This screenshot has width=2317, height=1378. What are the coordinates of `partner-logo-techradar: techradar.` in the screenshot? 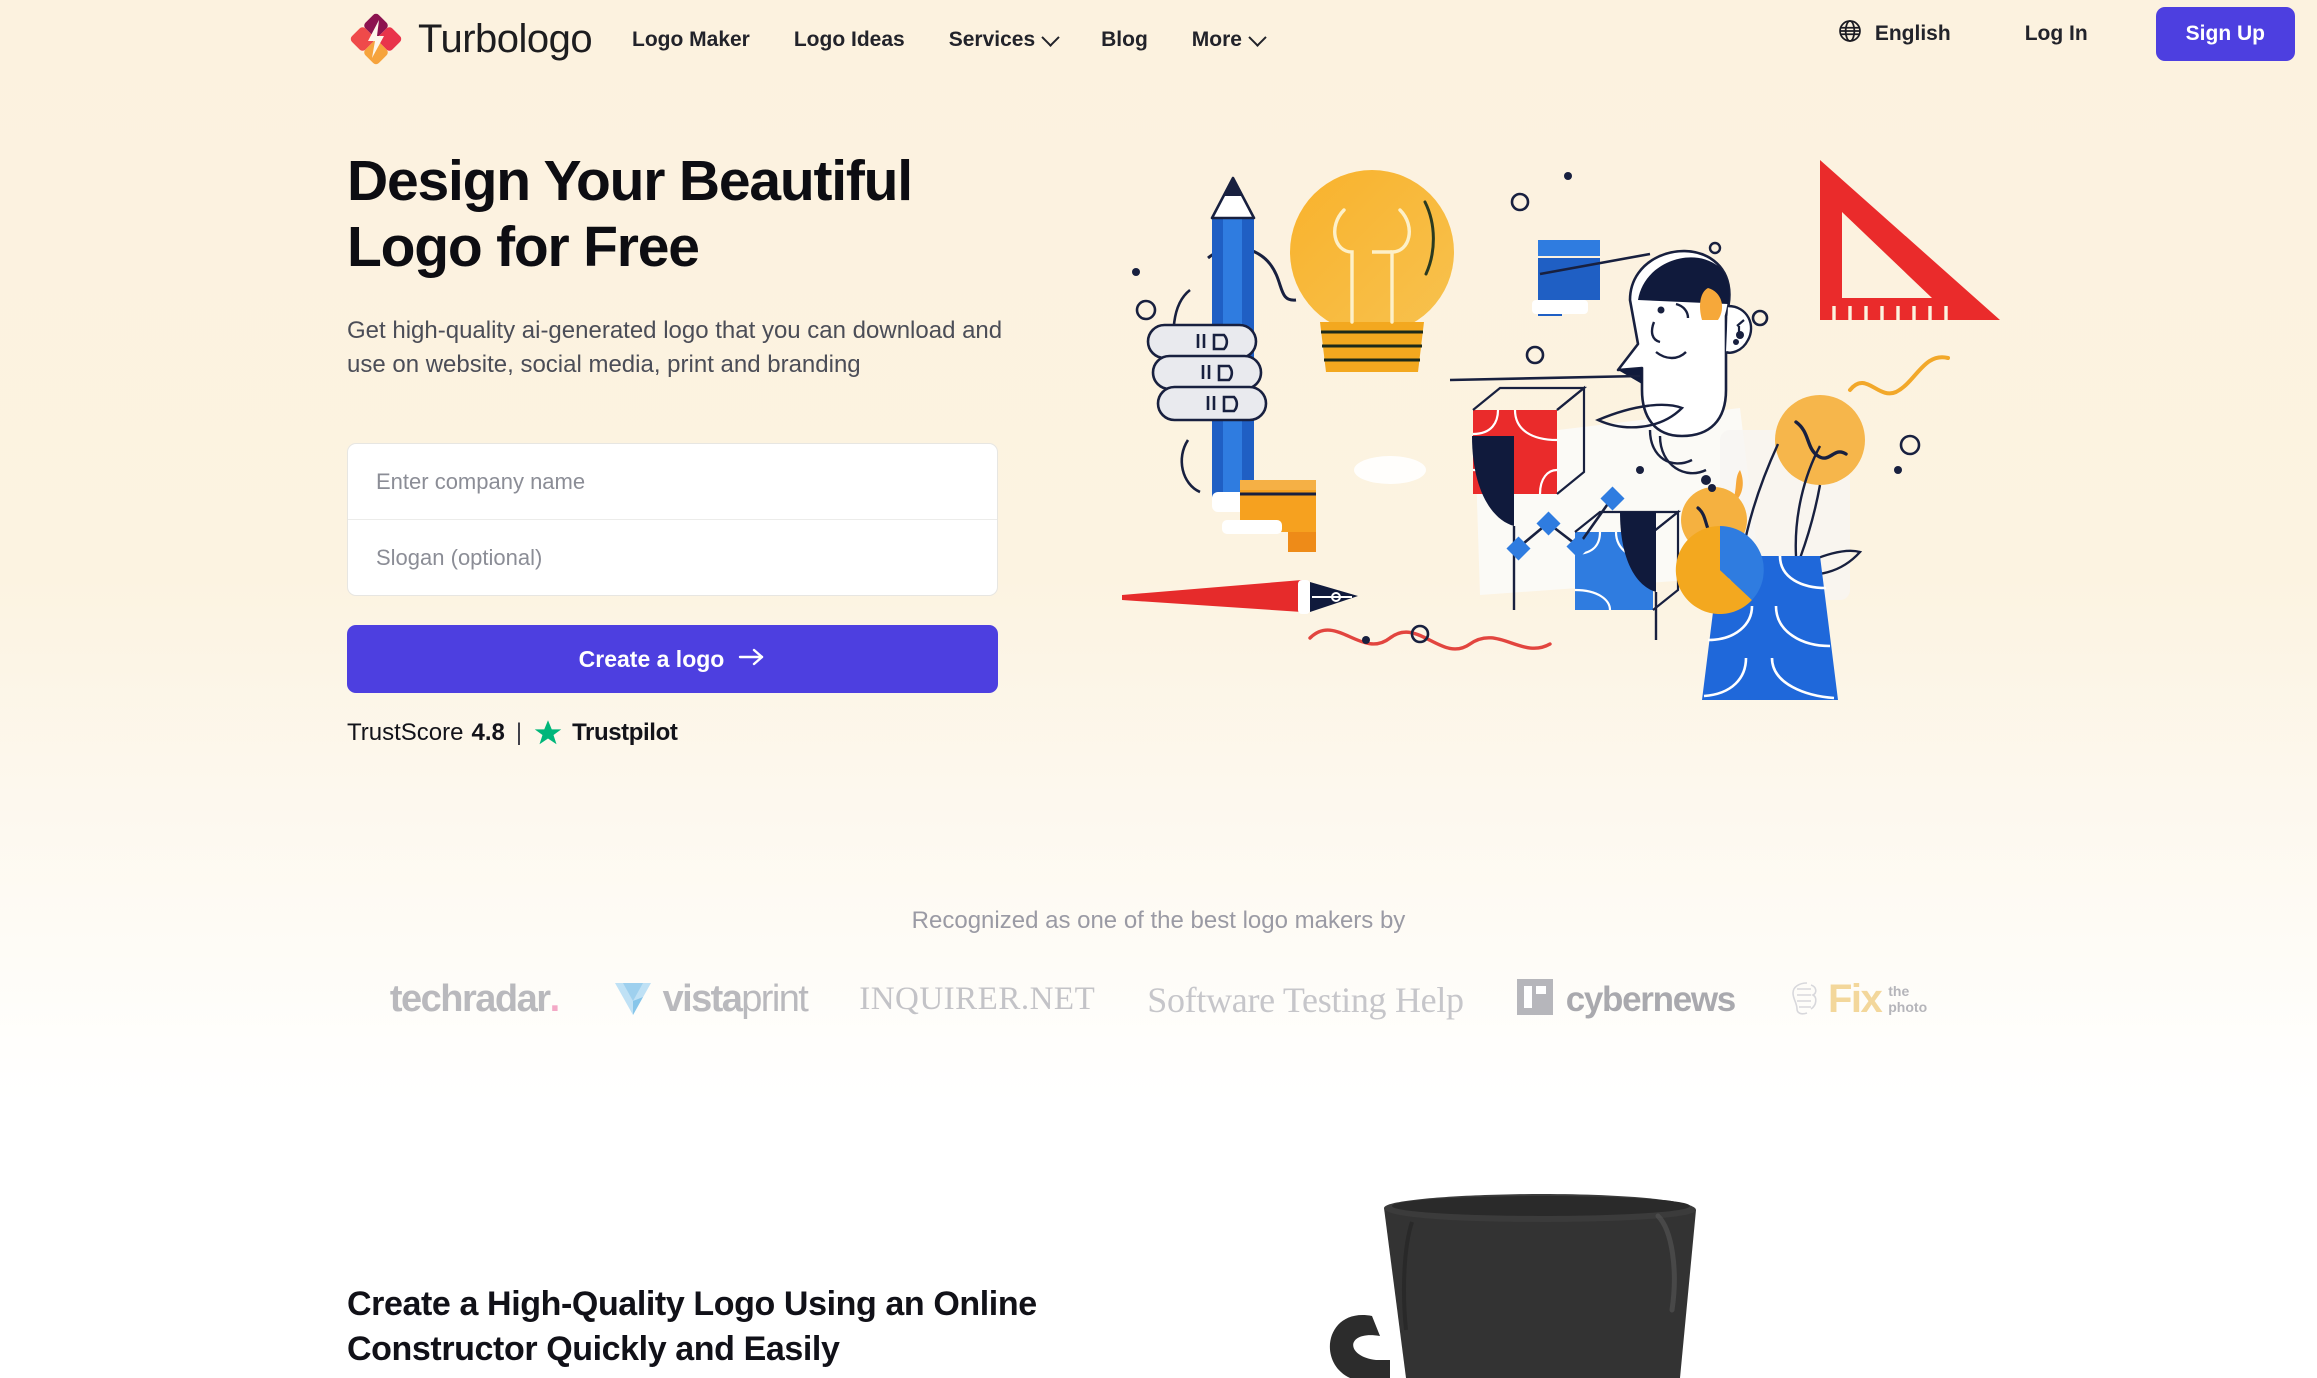 It's located at (475, 999).